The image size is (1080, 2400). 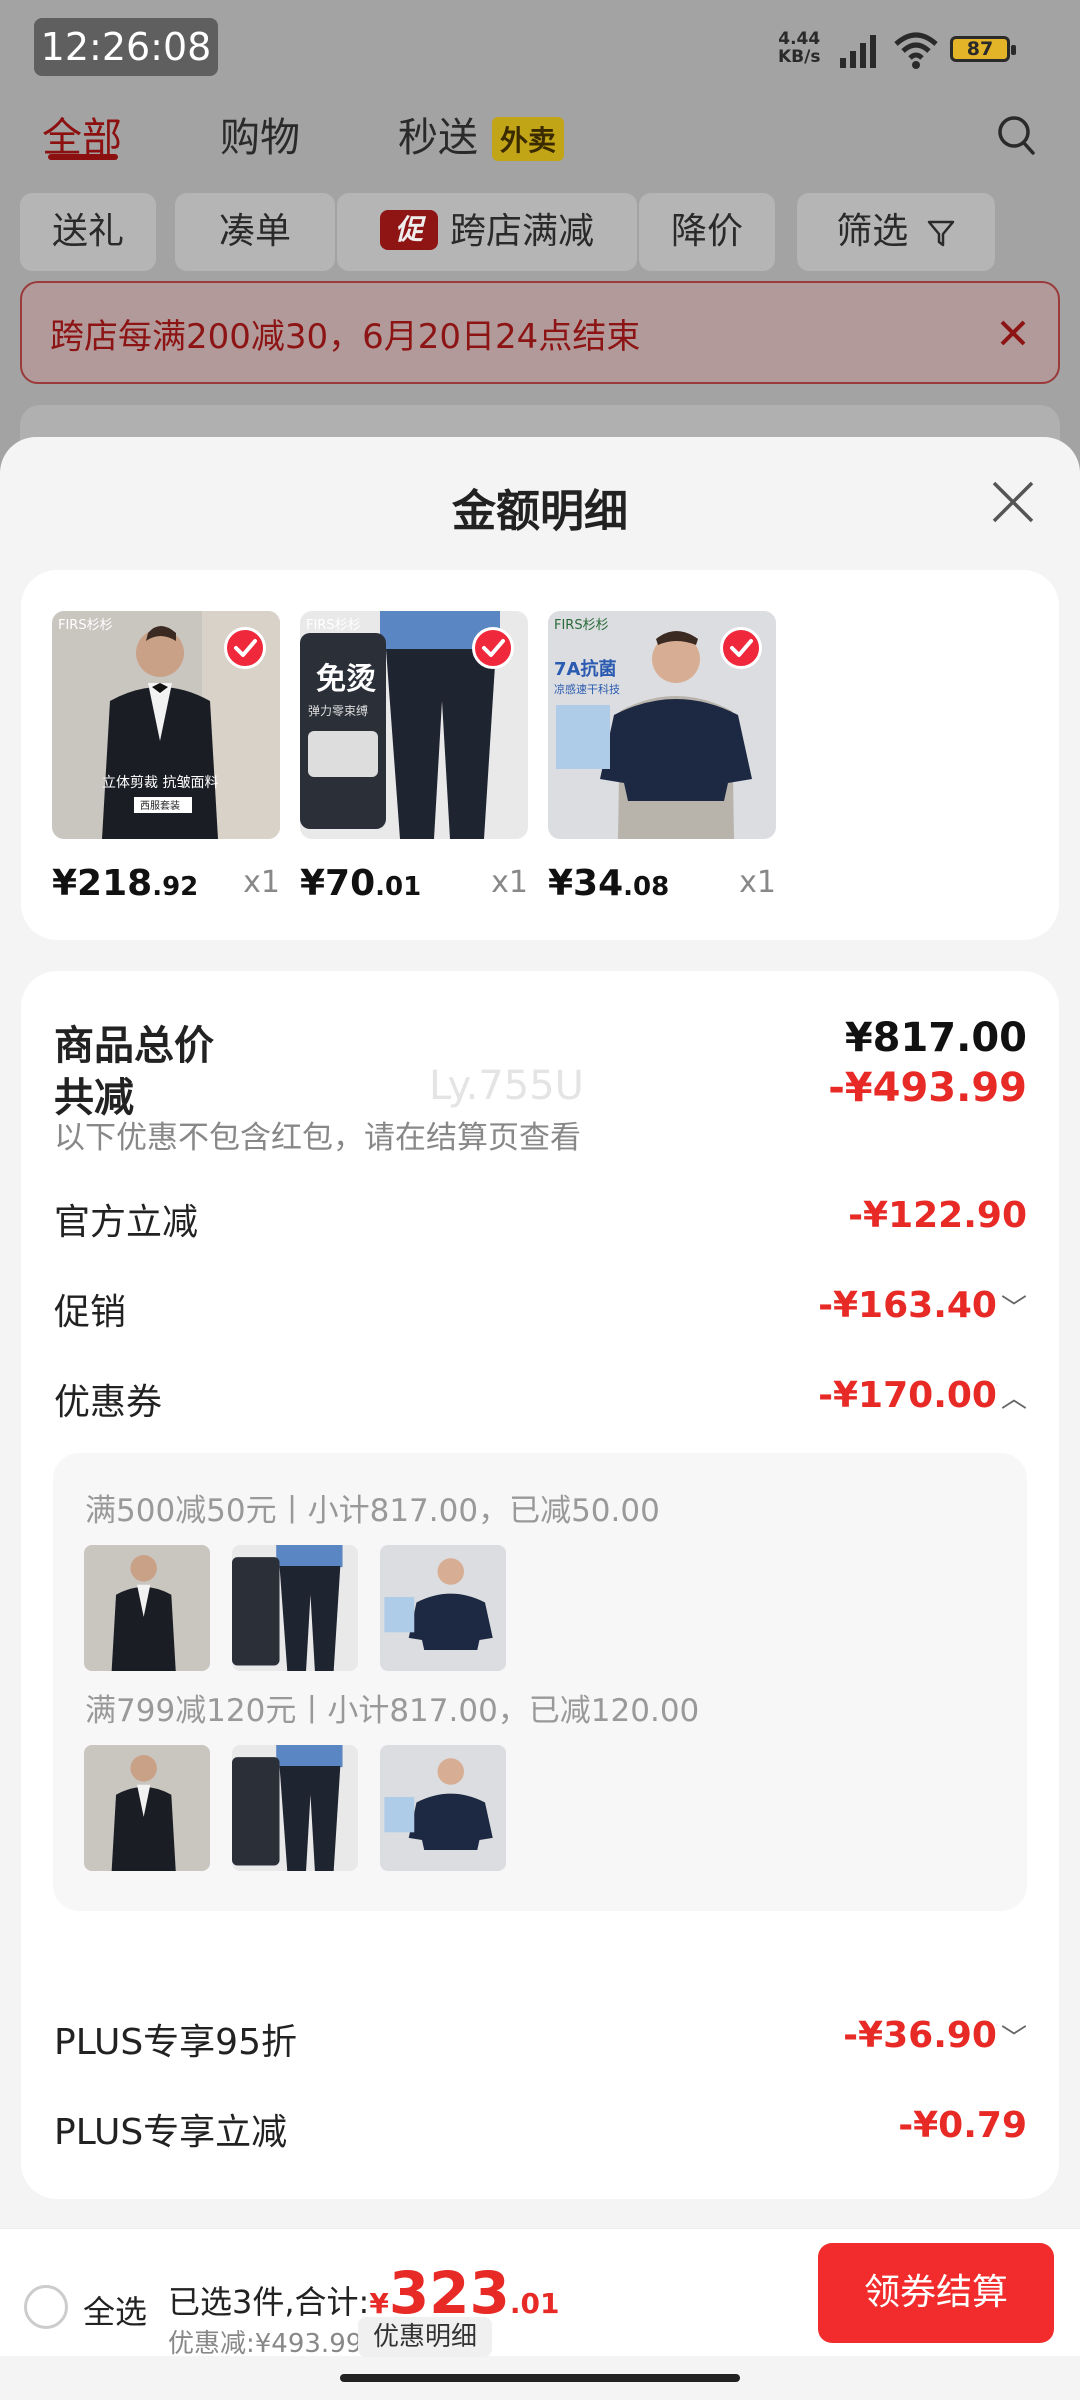 I want to click on waimai-badge: 外卖, so click(x=528, y=139).